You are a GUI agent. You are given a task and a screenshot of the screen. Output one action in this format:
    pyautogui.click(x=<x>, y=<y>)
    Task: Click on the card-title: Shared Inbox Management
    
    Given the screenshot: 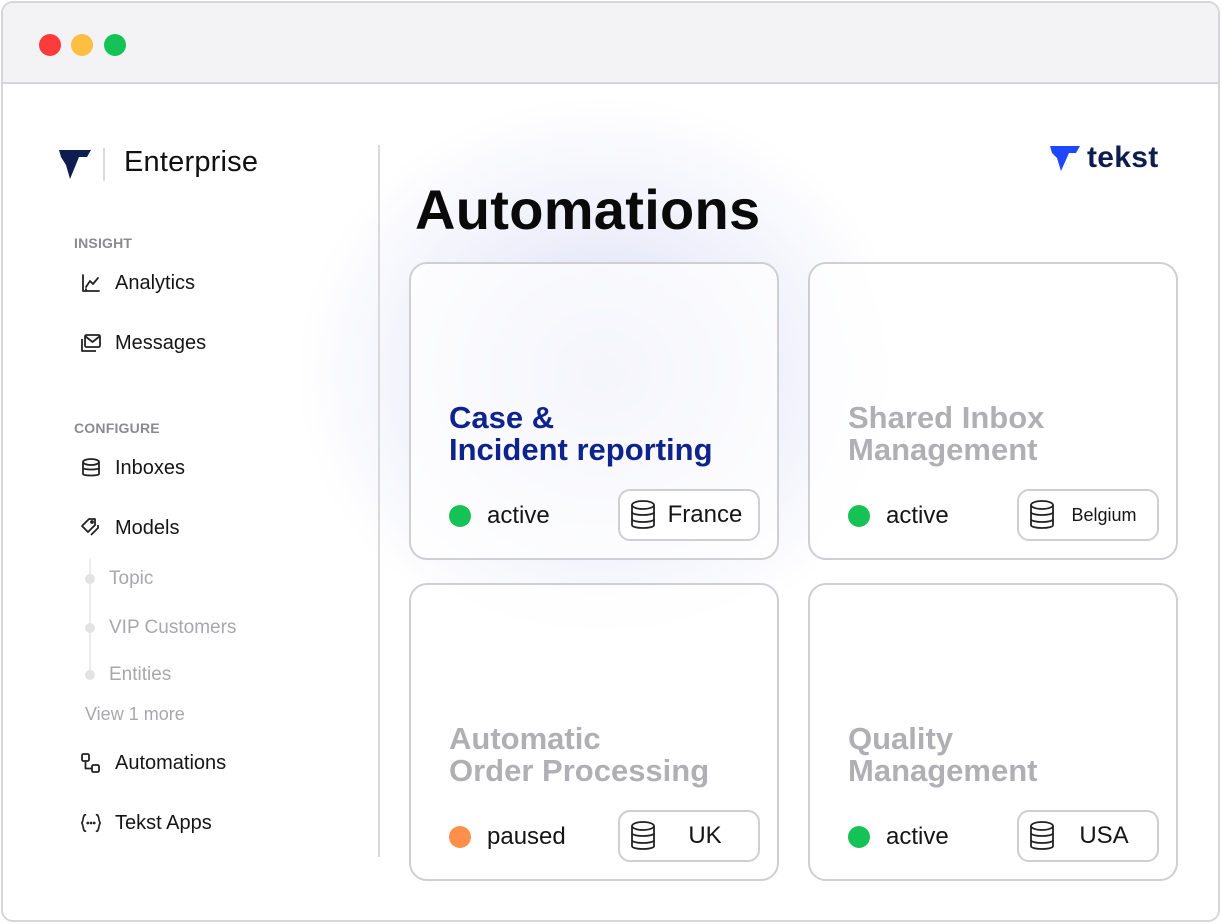 What is the action you would take?
    pyautogui.click(x=1008, y=434)
    